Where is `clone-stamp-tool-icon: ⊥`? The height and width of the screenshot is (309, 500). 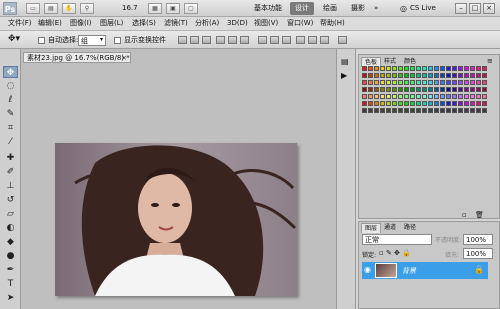 clone-stamp-tool-icon: ⊥ is located at coordinates (10, 186).